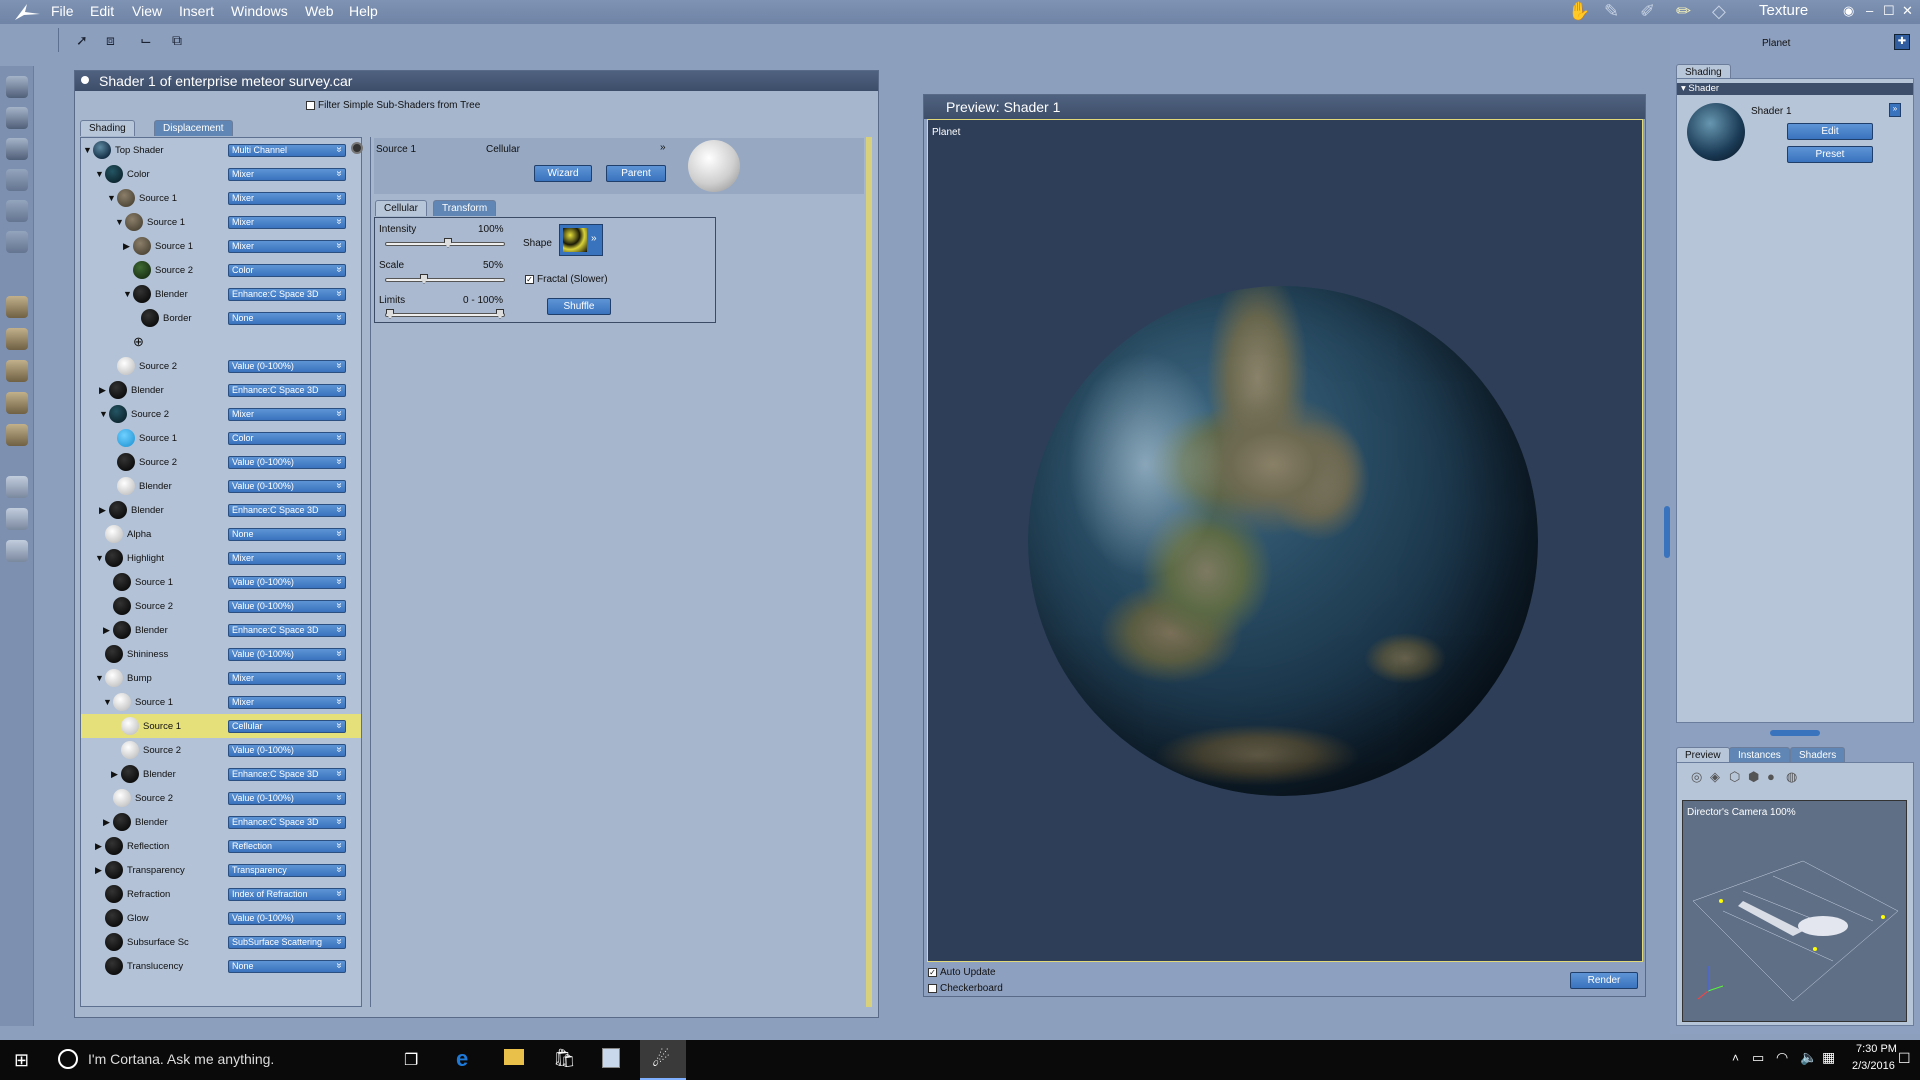 The height and width of the screenshot is (1080, 1920). What do you see at coordinates (221, 846) in the screenshot?
I see `tree-row: ▶ Reflection Reflection` at bounding box center [221, 846].